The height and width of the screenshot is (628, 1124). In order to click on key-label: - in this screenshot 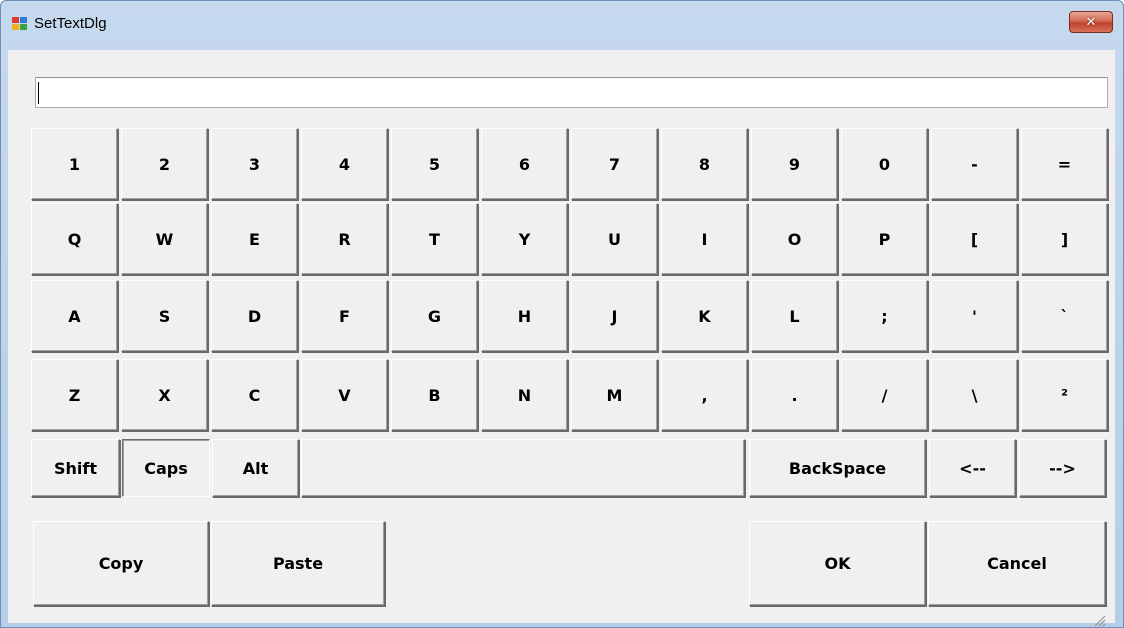, I will do `click(974, 164)`.